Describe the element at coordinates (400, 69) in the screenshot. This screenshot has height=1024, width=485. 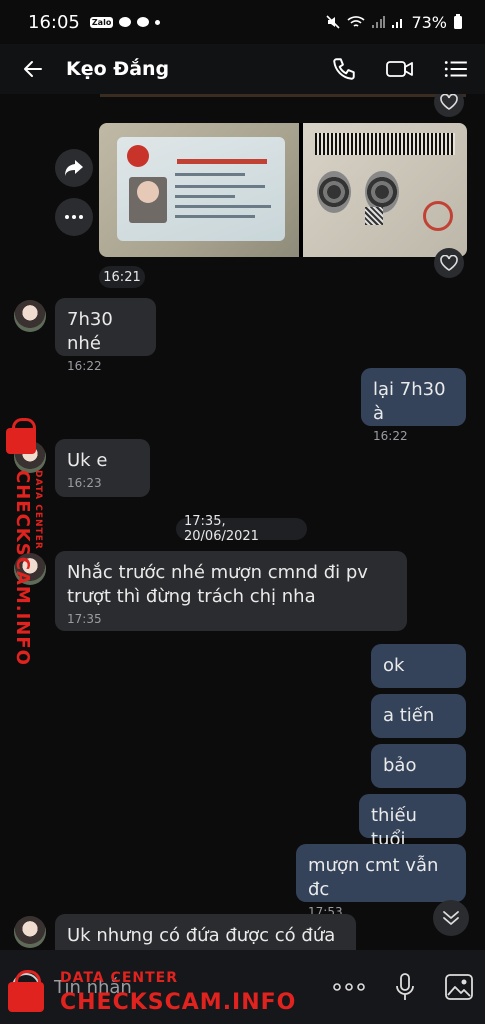
I see `video-call-icon` at that location.